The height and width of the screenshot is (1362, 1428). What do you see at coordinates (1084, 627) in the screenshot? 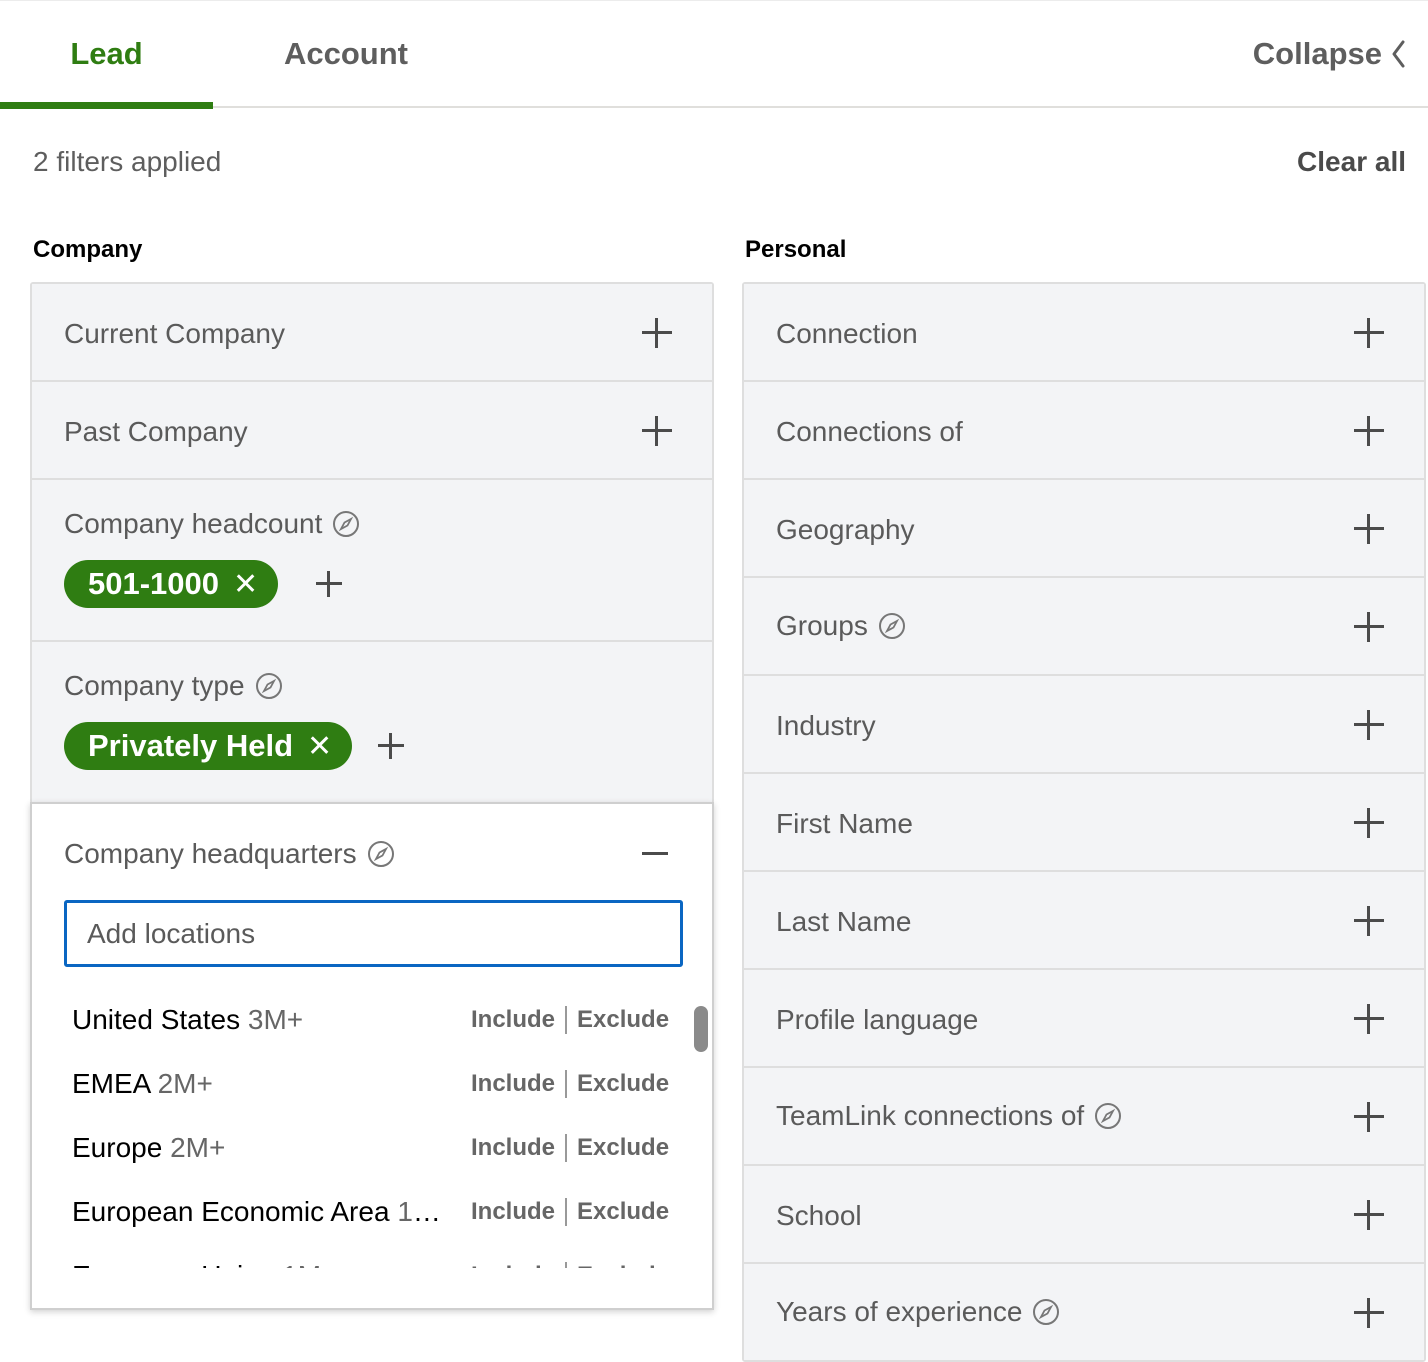
I see `filter-groups: Groups` at bounding box center [1084, 627].